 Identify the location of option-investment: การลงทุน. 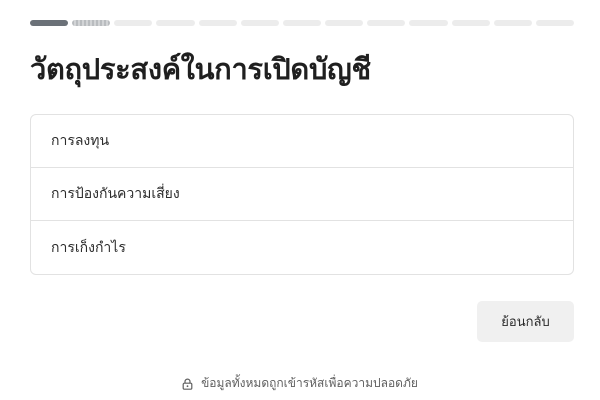
(302, 141).